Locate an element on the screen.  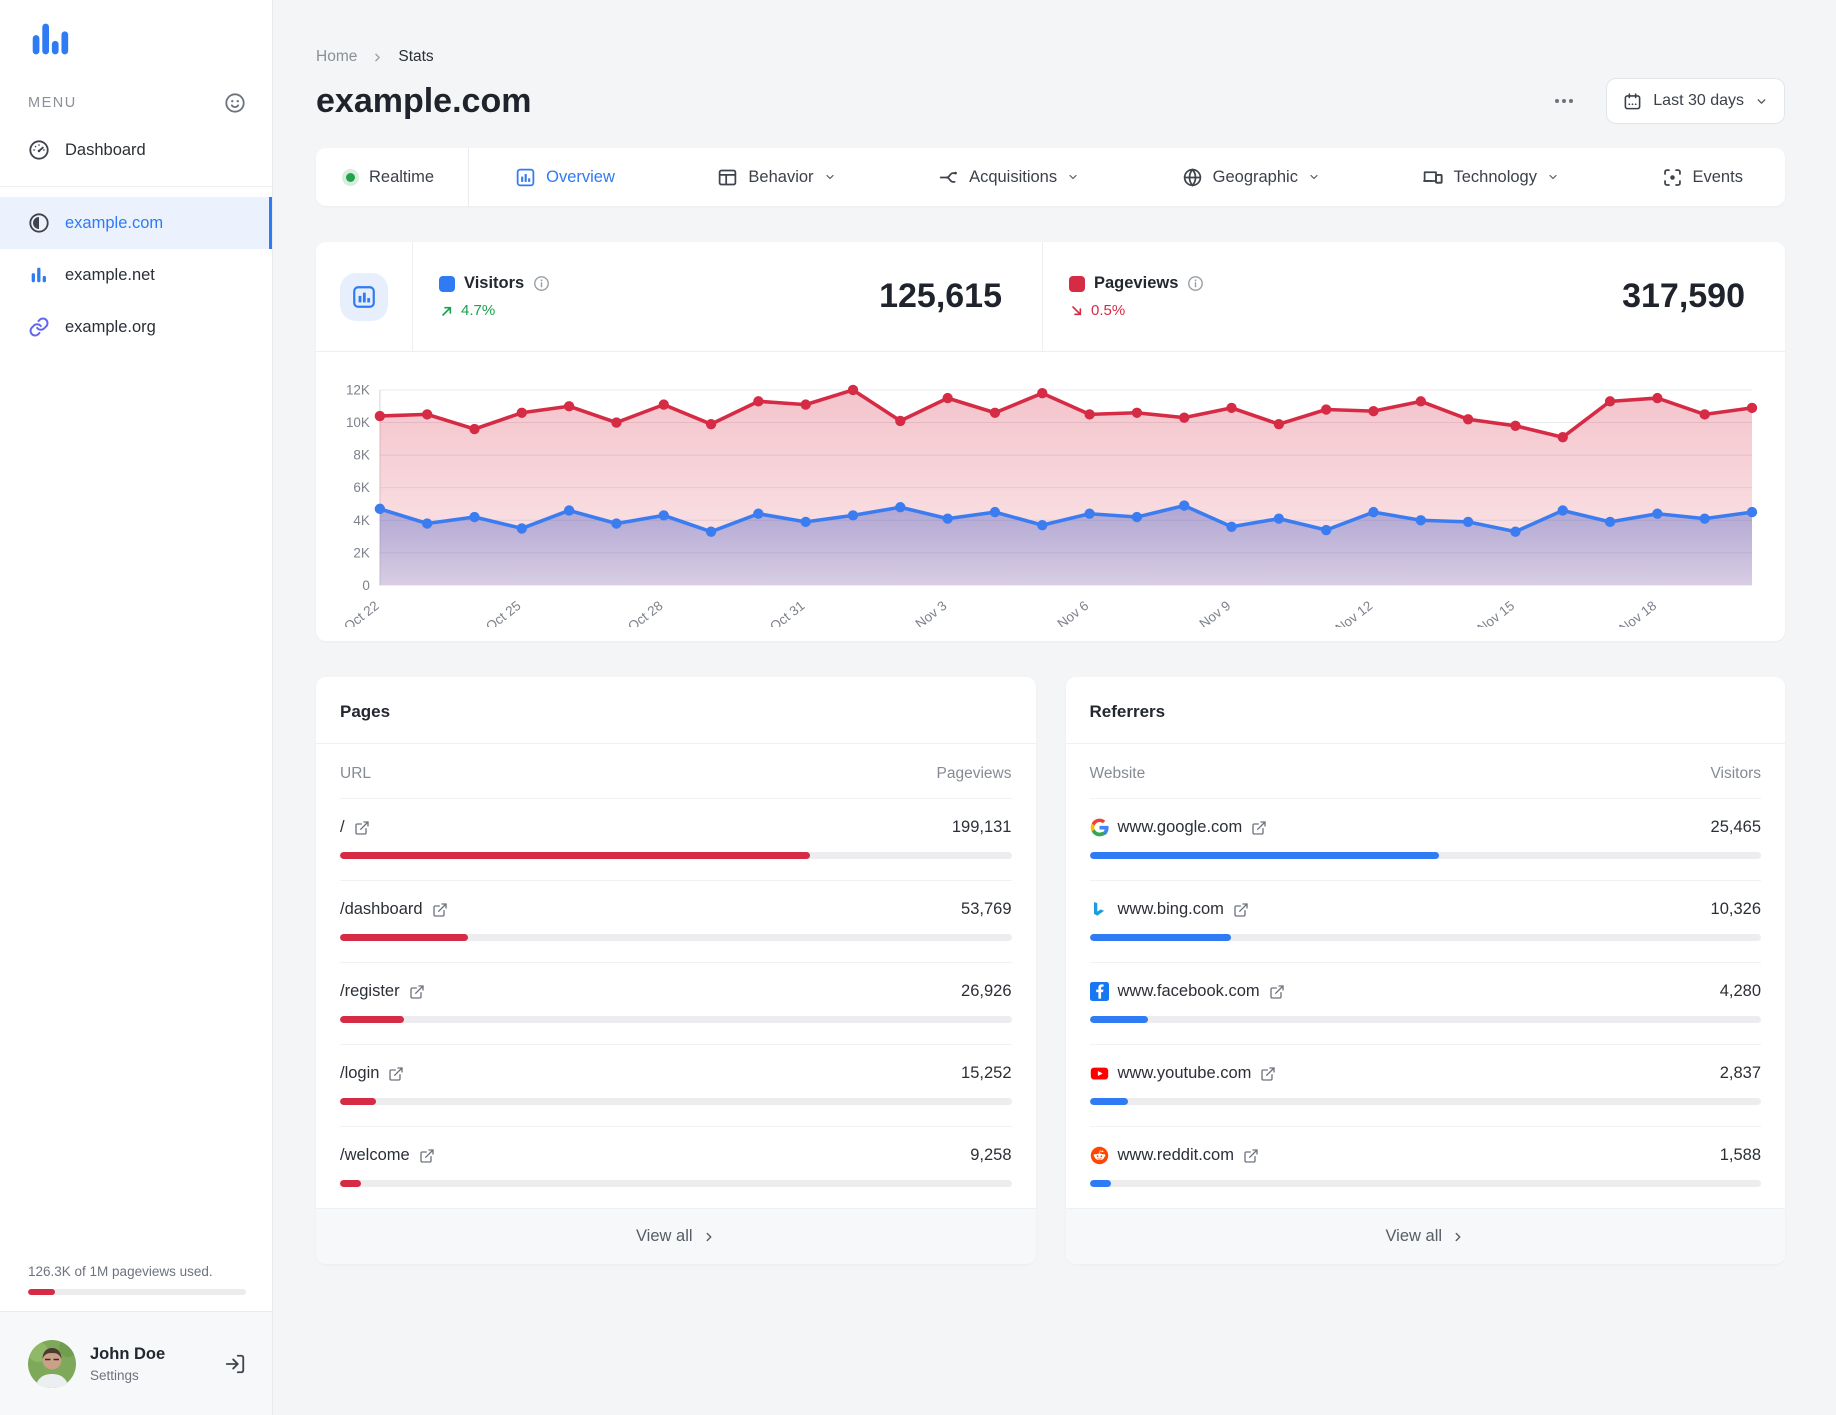
tab-label: Acquisitions is located at coordinates (1013, 176).